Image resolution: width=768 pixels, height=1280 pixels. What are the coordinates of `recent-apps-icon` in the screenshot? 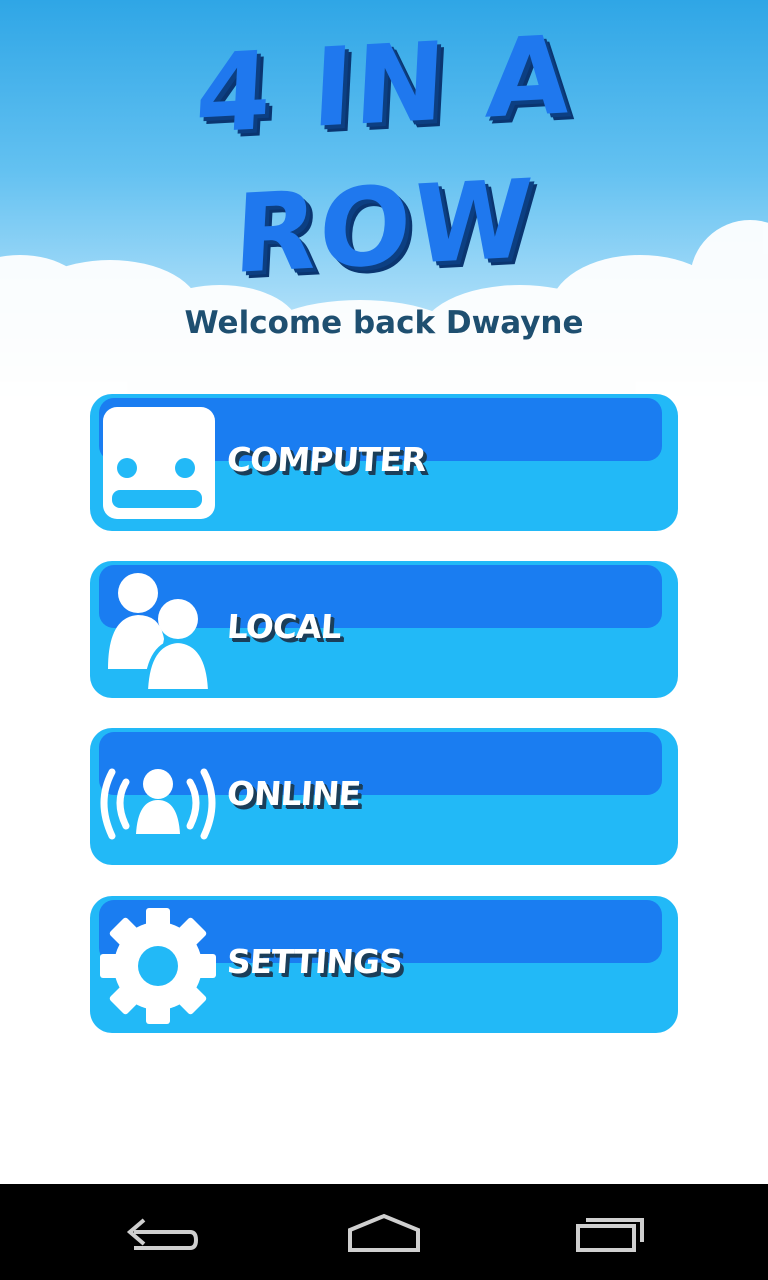 It's located at (612, 1232).